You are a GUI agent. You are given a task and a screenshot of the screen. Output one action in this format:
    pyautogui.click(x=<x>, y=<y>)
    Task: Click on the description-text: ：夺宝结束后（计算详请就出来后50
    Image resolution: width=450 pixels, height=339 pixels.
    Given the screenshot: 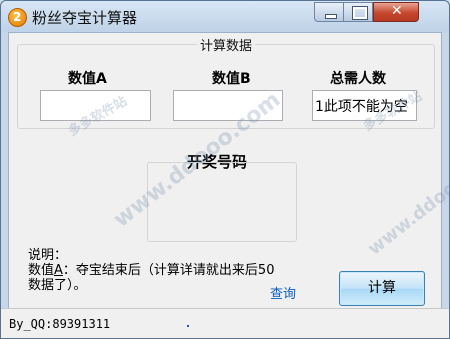 What is the action you would take?
    pyautogui.click(x=168, y=270)
    